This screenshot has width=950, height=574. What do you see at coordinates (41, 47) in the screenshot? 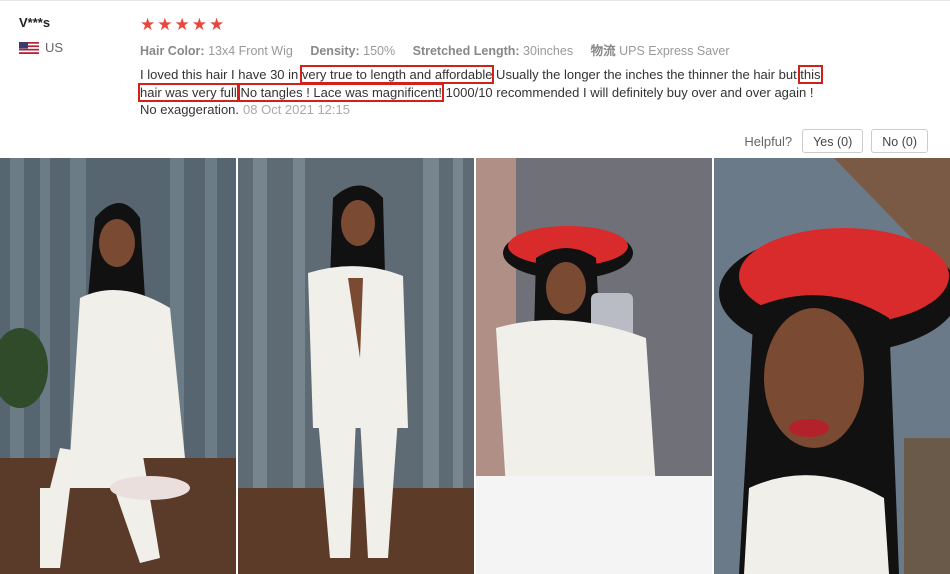
I see `reviewer-country: US` at bounding box center [41, 47].